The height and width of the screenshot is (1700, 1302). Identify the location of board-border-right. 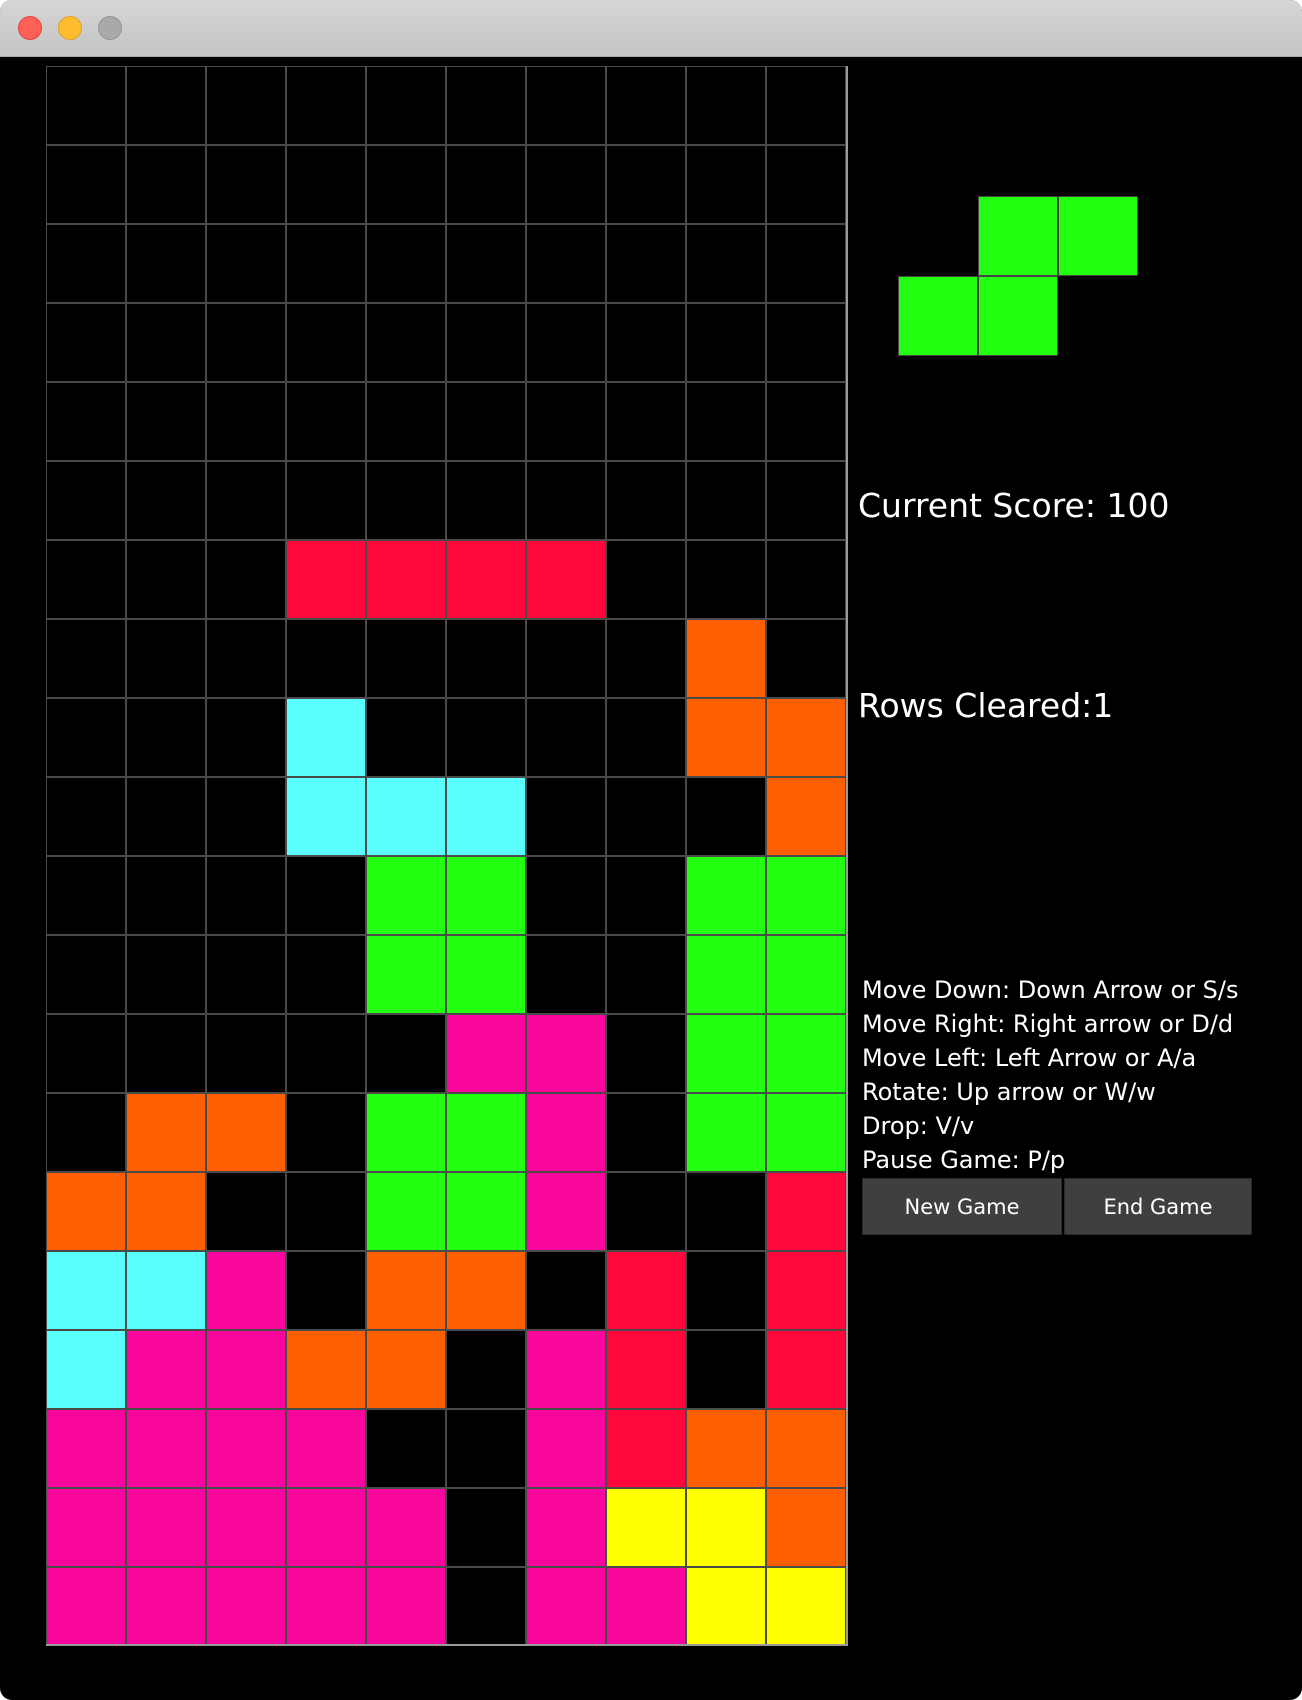
(847, 856).